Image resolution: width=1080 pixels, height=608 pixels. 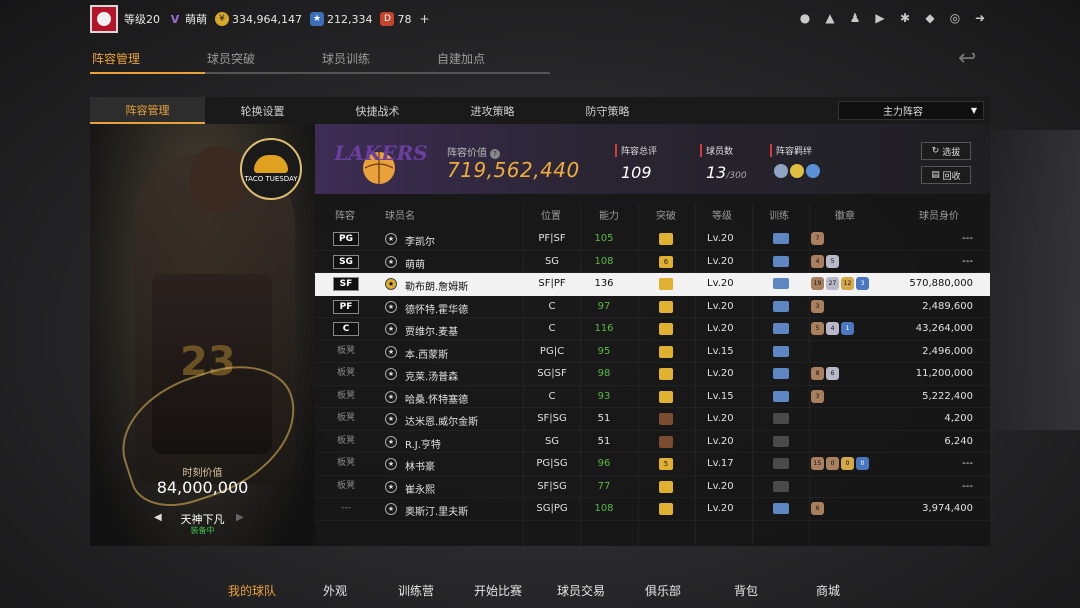 What do you see at coordinates (436, 398) in the screenshot?
I see `player-name: 哈桑.怀特塞德` at bounding box center [436, 398].